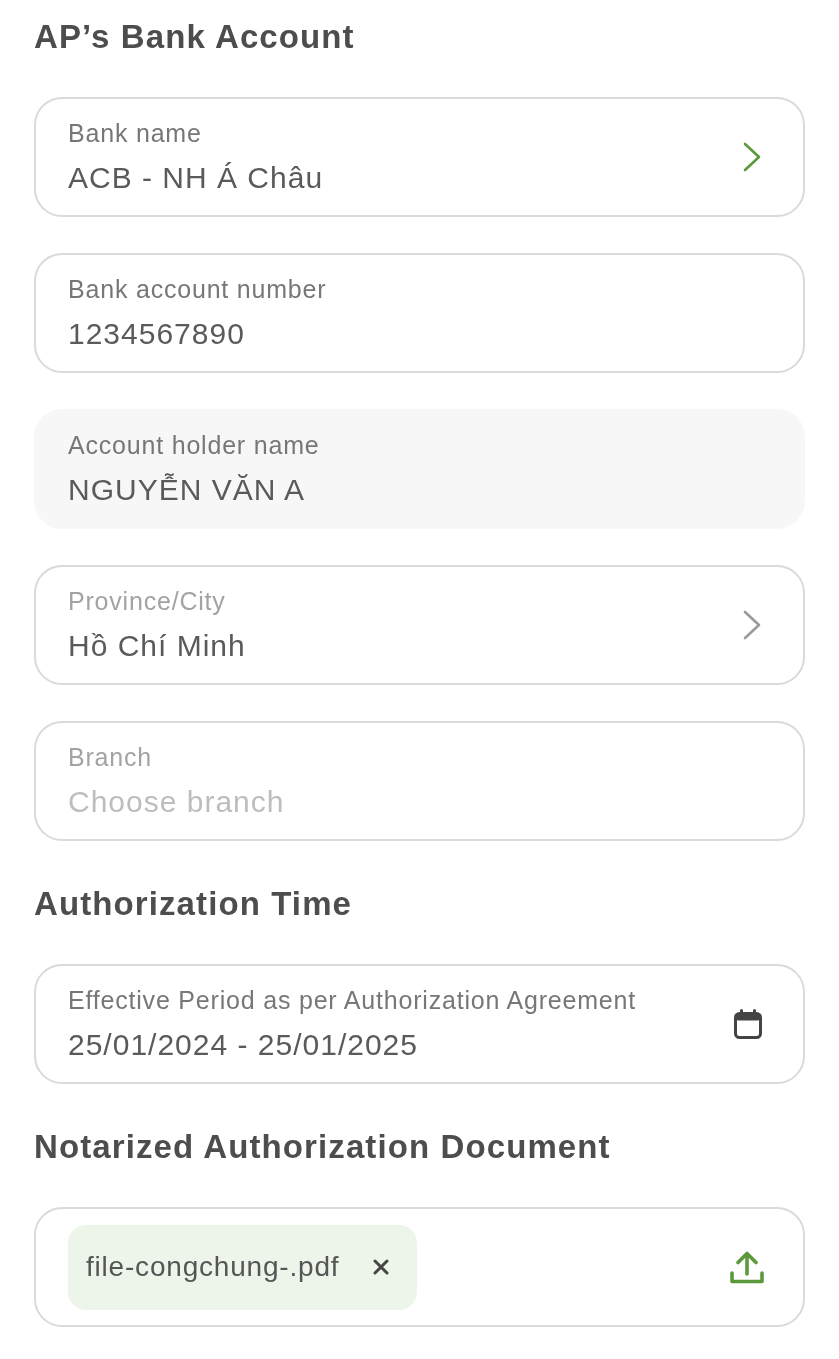  I want to click on upload-icon, so click(747, 1267).